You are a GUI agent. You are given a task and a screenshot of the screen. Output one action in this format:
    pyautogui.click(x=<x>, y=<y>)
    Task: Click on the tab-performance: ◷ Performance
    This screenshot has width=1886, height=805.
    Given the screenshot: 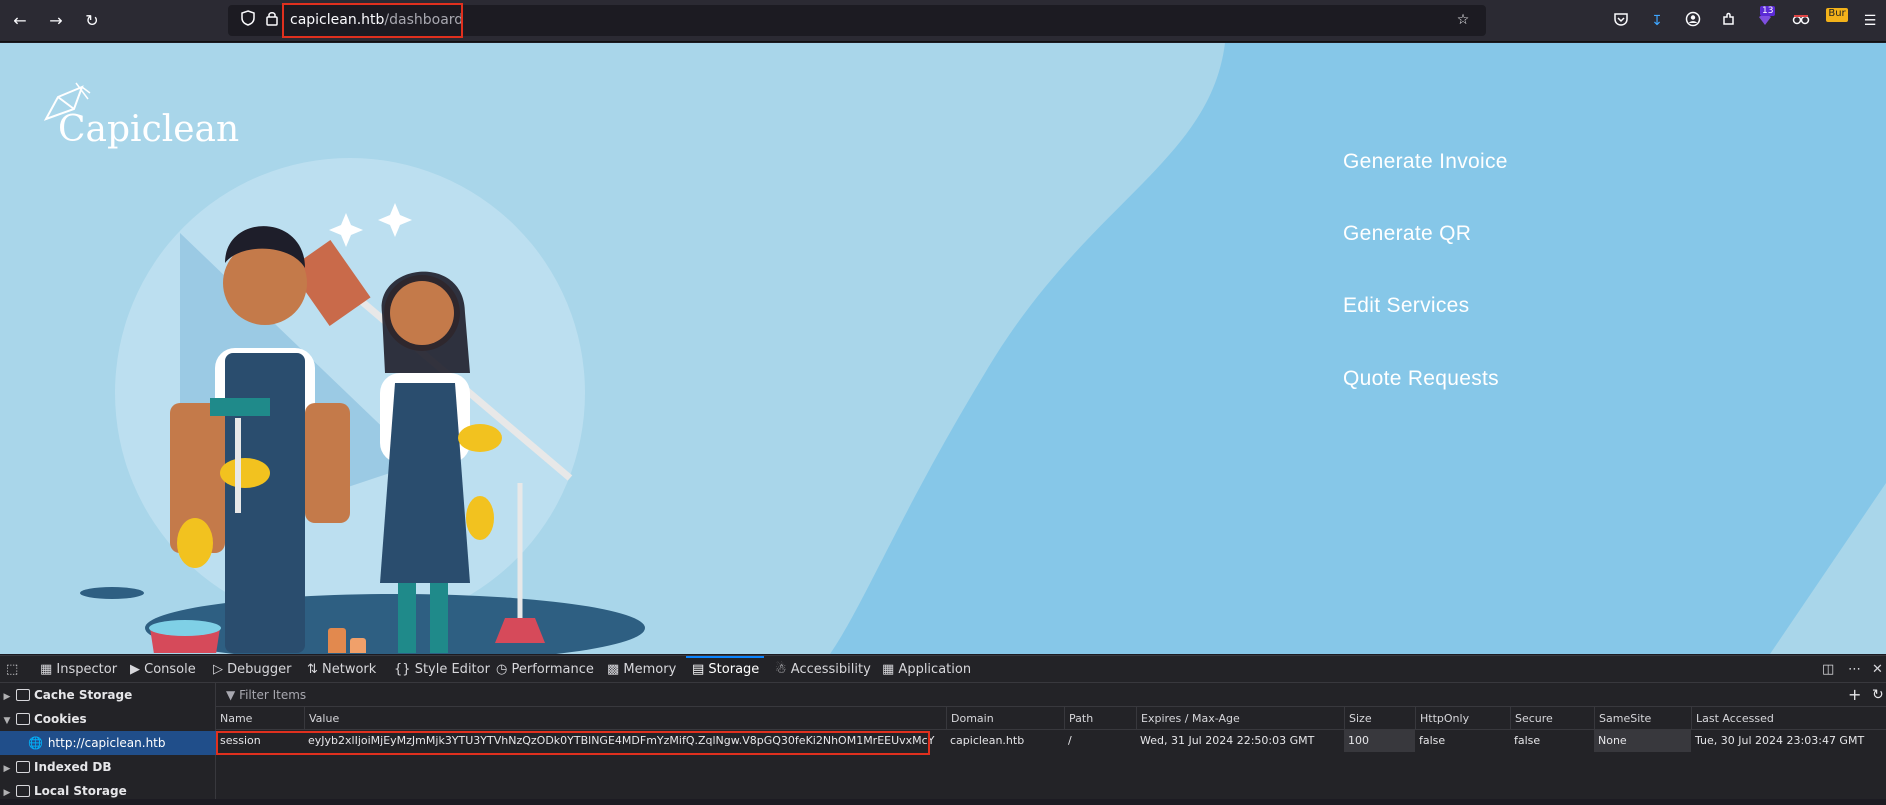 What is the action you would take?
    pyautogui.click(x=545, y=669)
    